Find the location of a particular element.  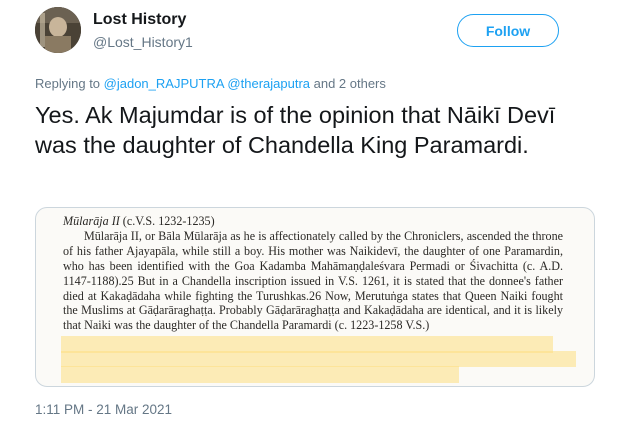

excerpt-heading-italic: Mūlarāja II is located at coordinates (91, 221).